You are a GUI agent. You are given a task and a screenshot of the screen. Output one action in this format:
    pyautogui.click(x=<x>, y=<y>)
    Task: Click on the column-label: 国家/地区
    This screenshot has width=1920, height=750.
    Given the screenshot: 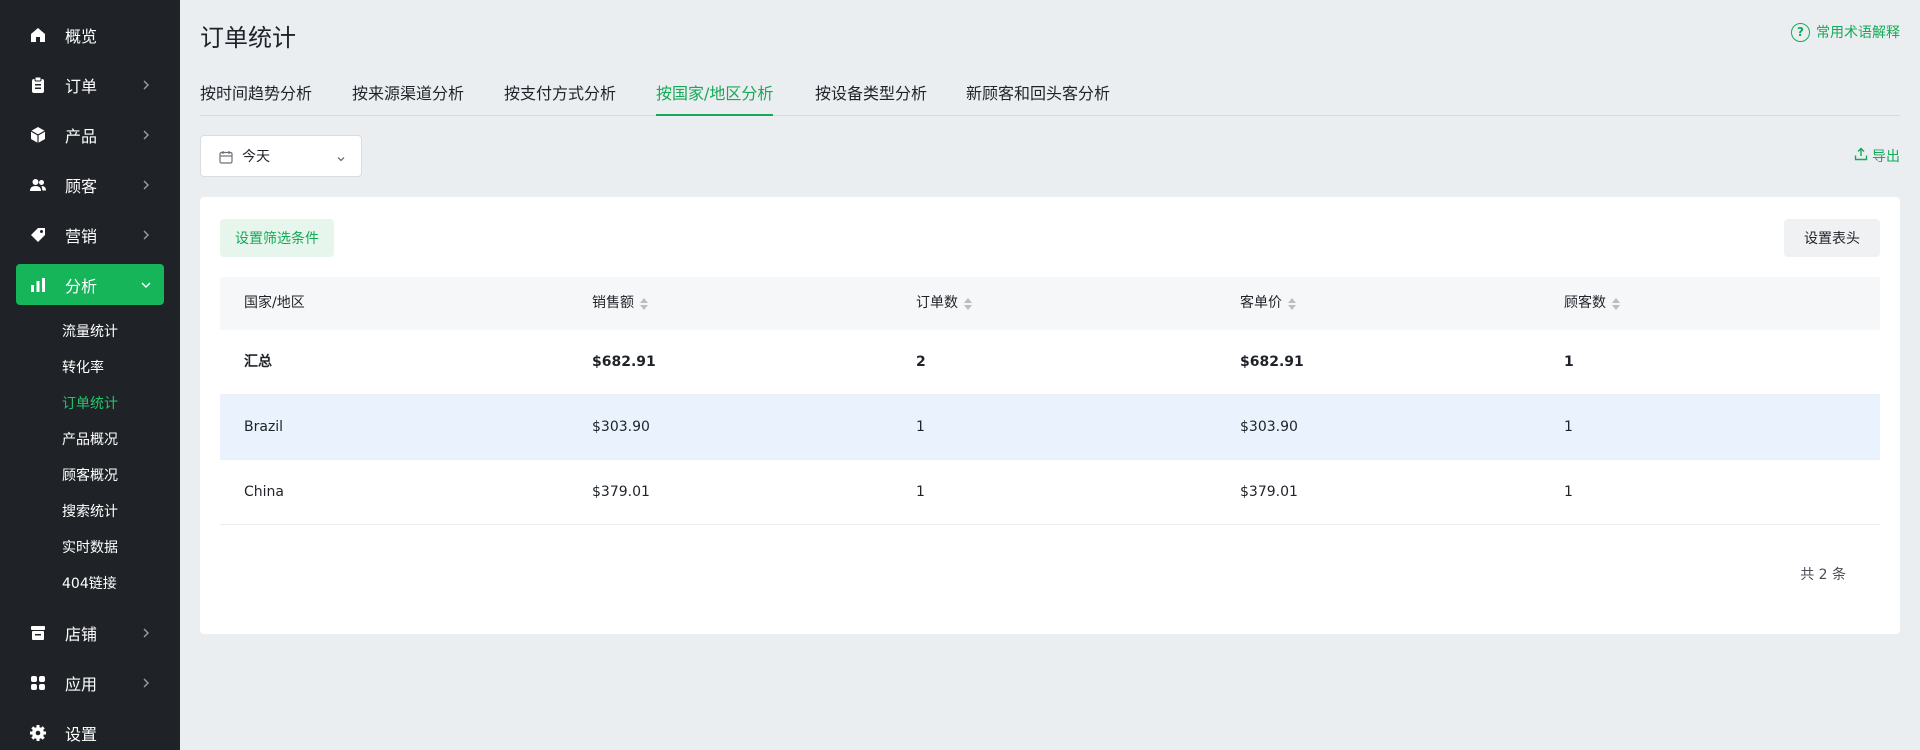 What is the action you would take?
    pyautogui.click(x=274, y=303)
    